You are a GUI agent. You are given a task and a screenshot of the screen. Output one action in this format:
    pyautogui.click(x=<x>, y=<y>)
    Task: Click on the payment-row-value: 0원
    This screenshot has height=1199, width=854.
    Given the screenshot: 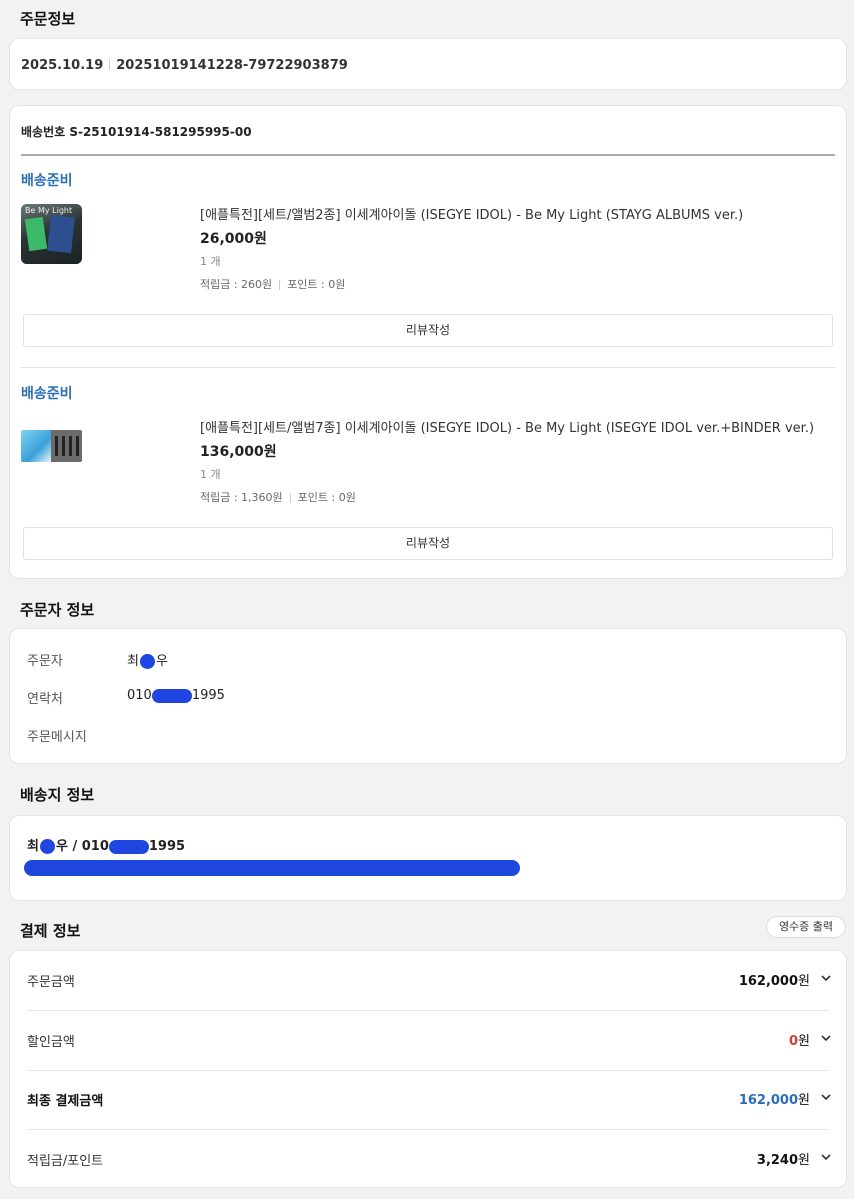 What is the action you would take?
    pyautogui.click(x=799, y=1039)
    